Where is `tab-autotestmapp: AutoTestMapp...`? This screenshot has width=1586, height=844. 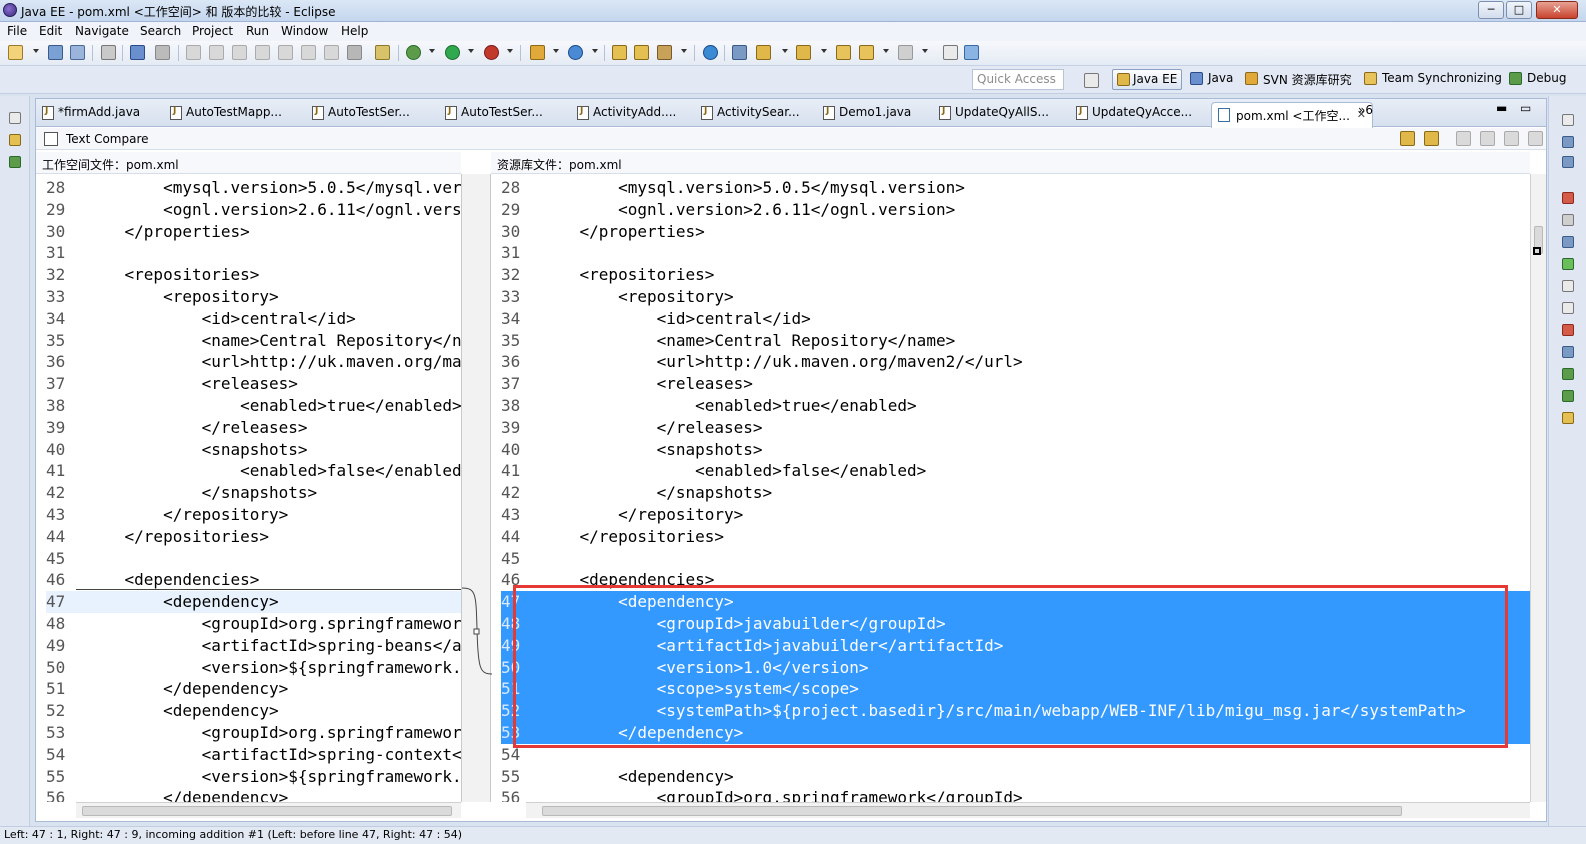
tab-autotestmapp: AutoTestMapp... is located at coordinates (226, 115).